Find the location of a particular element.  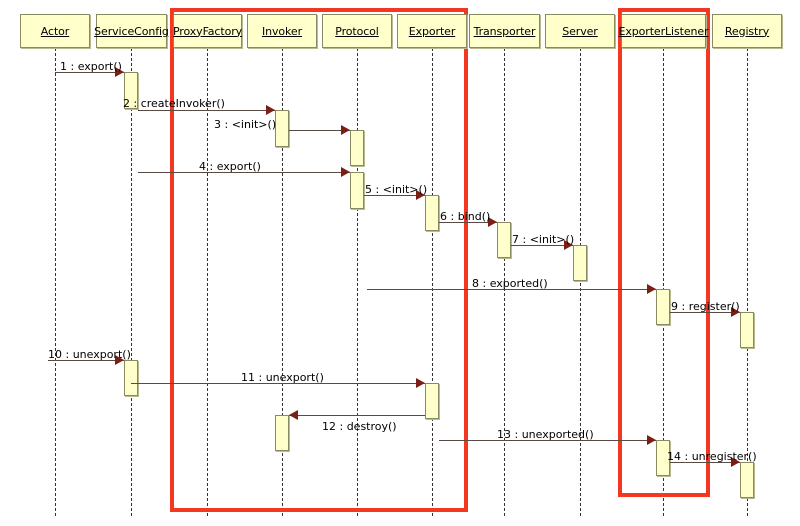

activation-bar-exporterlistener is located at coordinates (663, 307).